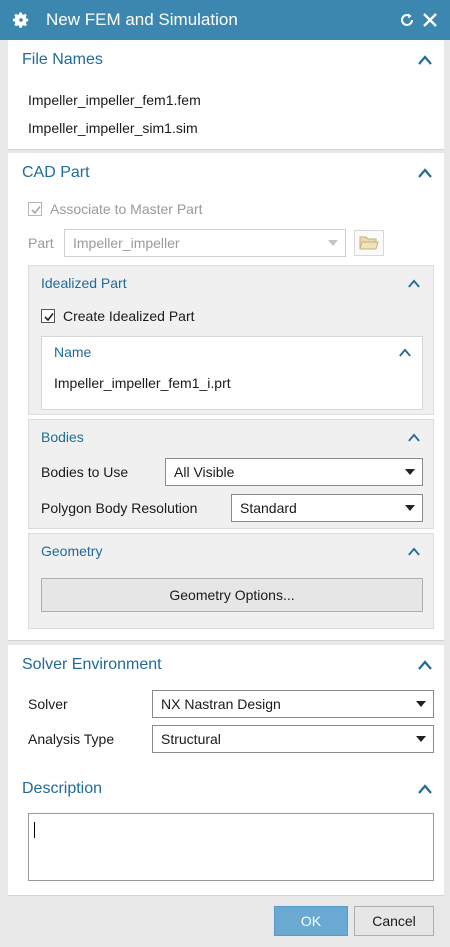 The width and height of the screenshot is (450, 947). Describe the element at coordinates (84, 283) in the screenshot. I see `idealized-part-label: Idealized Part` at that location.